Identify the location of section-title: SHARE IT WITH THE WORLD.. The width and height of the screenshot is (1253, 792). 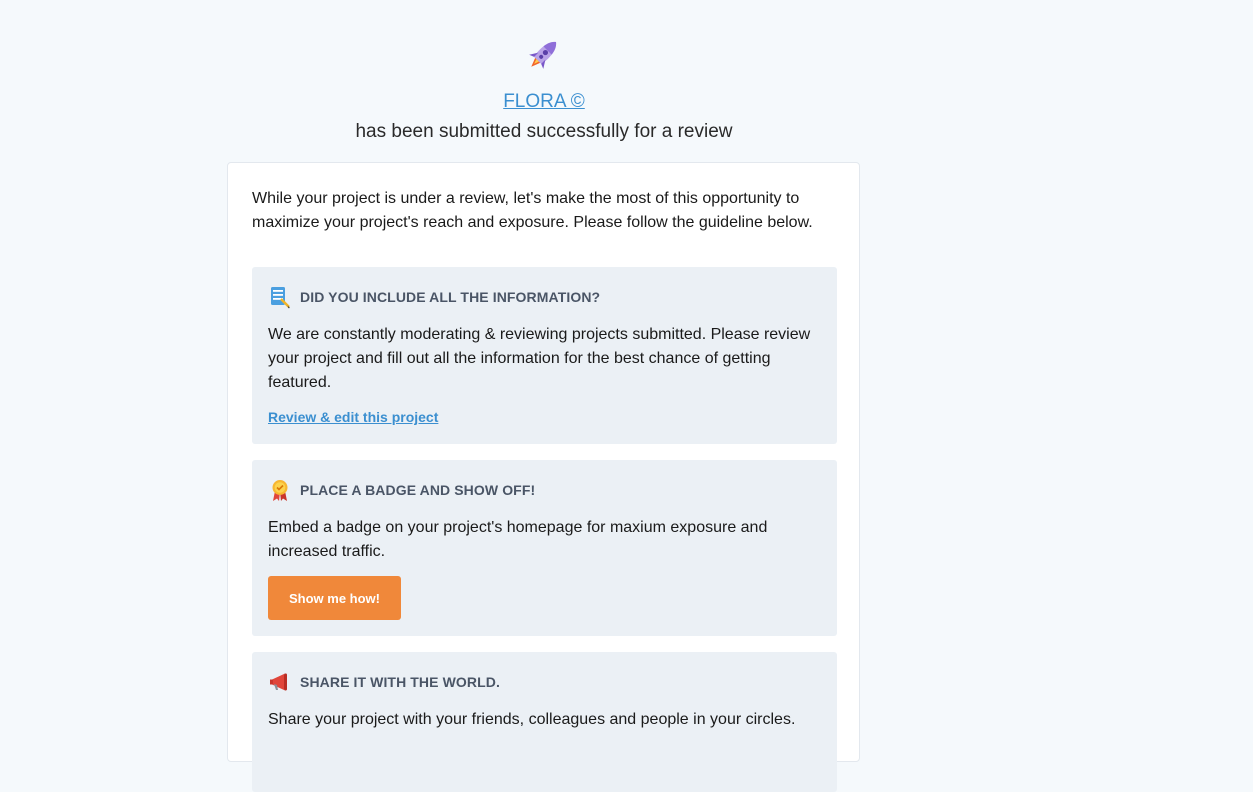
(400, 682).